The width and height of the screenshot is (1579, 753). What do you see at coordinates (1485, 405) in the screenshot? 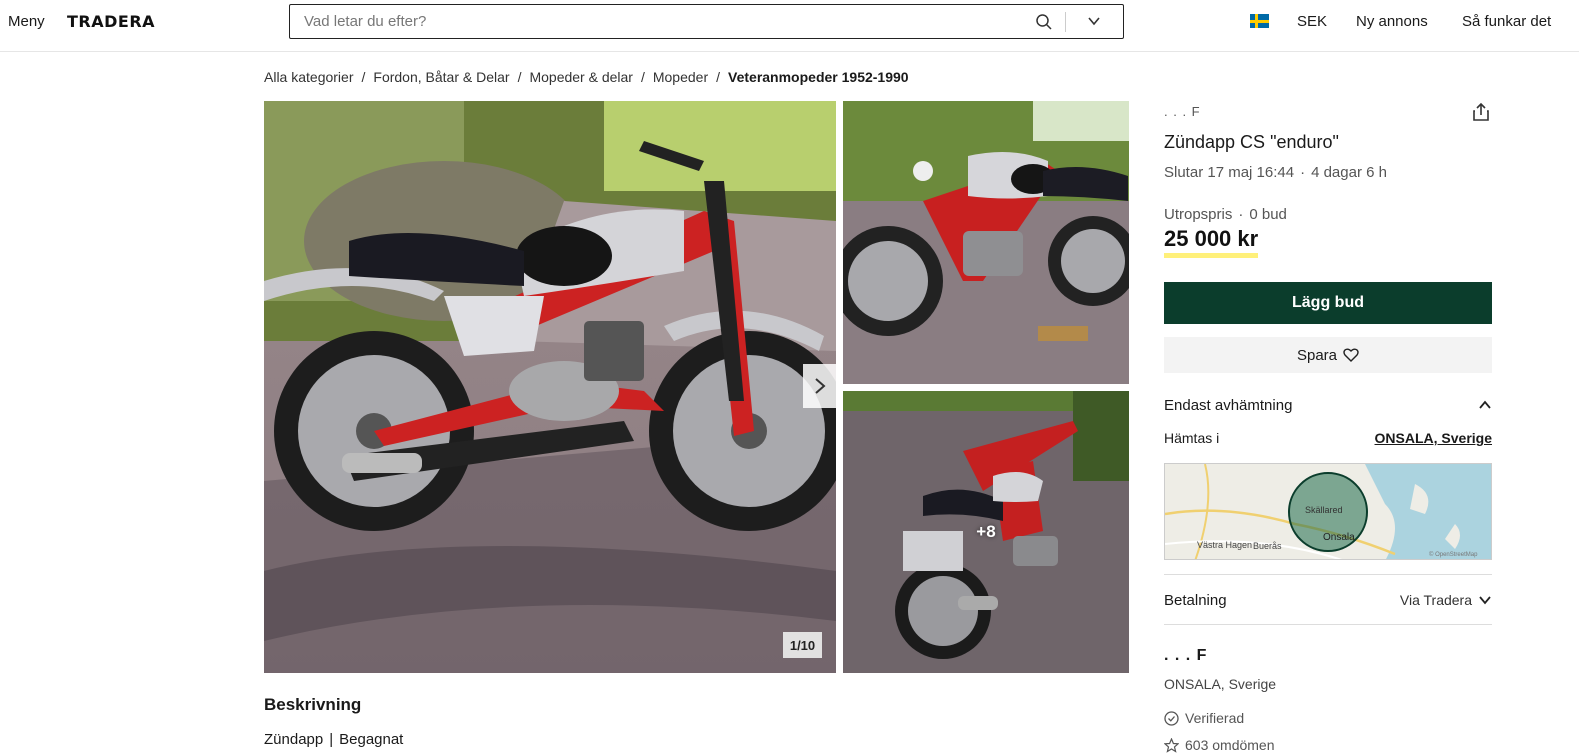
I see `chevron-up-icon` at bounding box center [1485, 405].